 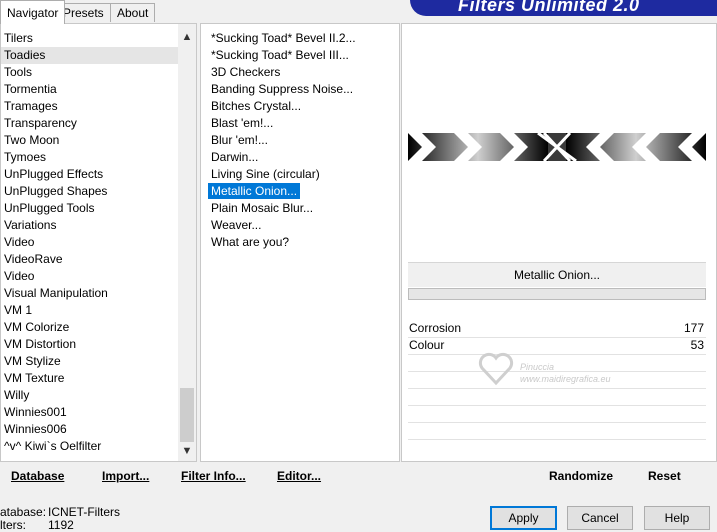 What do you see at coordinates (664, 476) in the screenshot?
I see `reset-button: Reset` at bounding box center [664, 476].